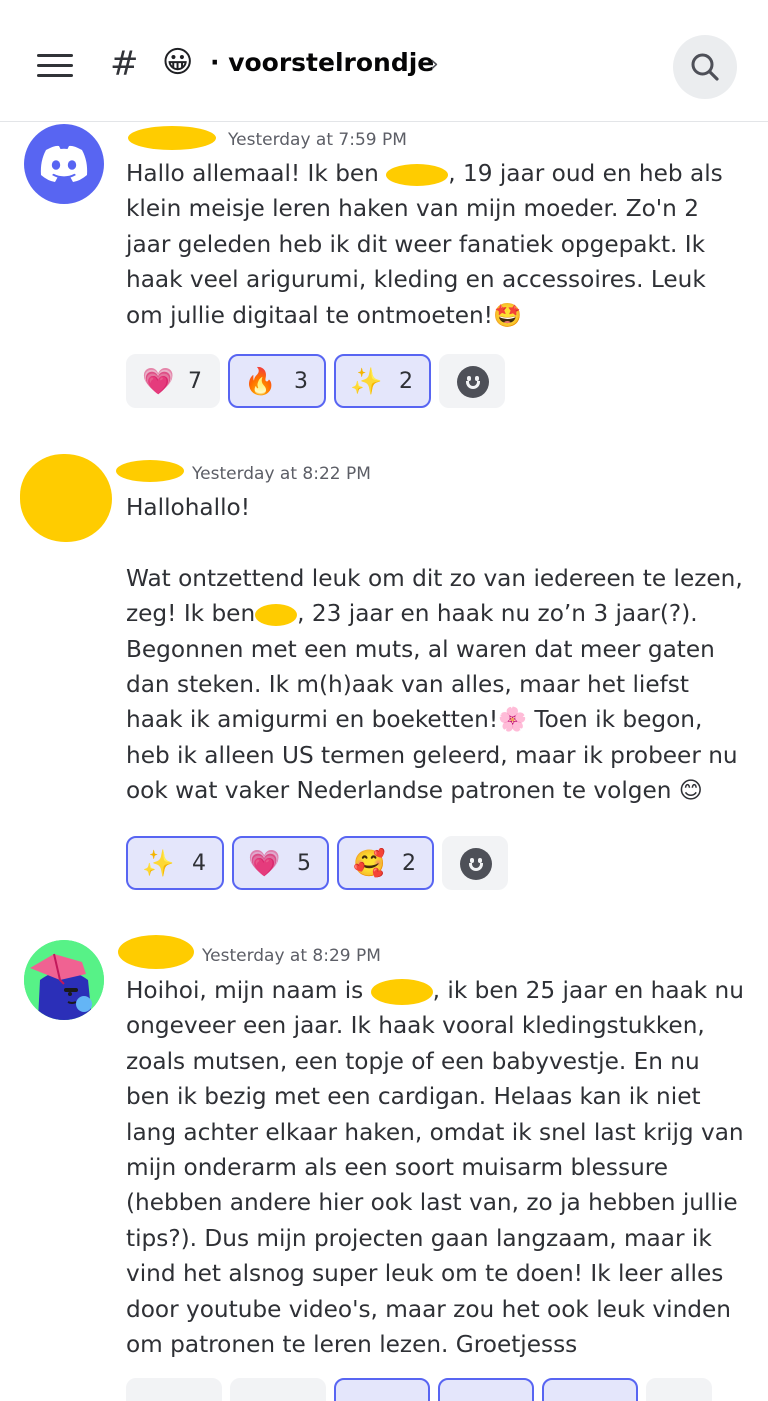 The width and height of the screenshot is (768, 1401). What do you see at coordinates (66, 498) in the screenshot?
I see `avatar-redacted` at bounding box center [66, 498].